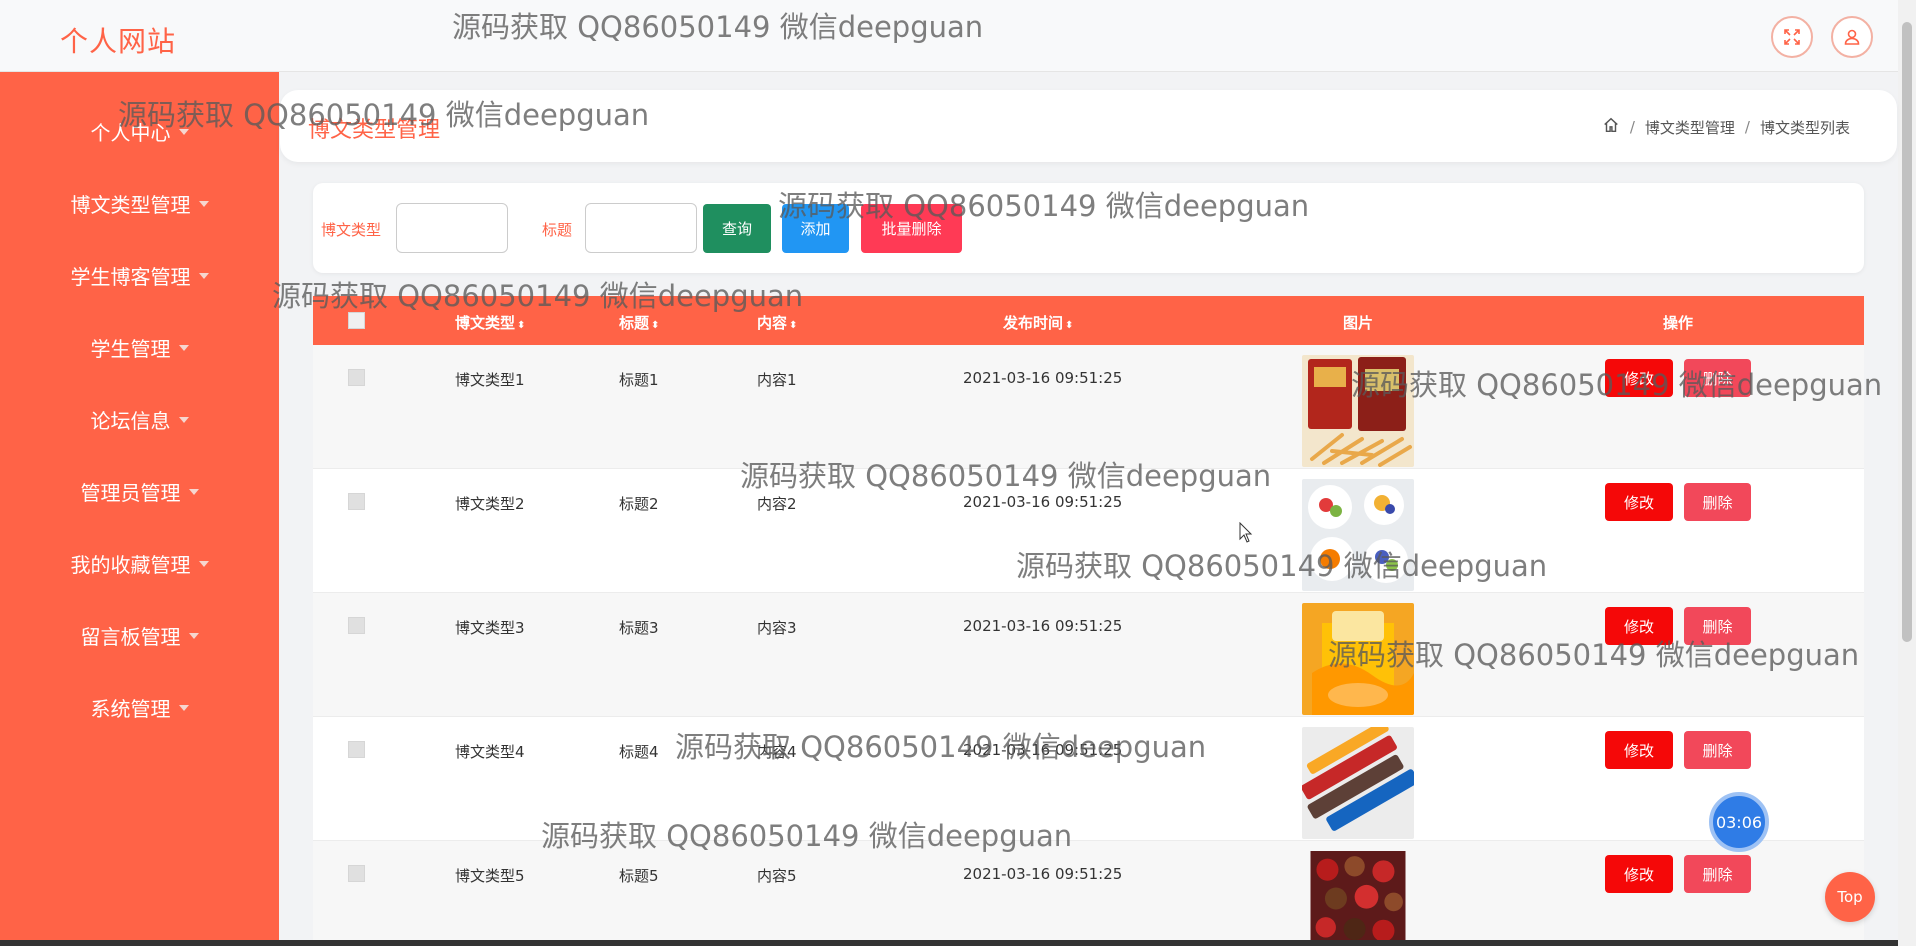 Image resolution: width=1916 pixels, height=946 pixels. I want to click on type-label: 博文类型, so click(351, 230).